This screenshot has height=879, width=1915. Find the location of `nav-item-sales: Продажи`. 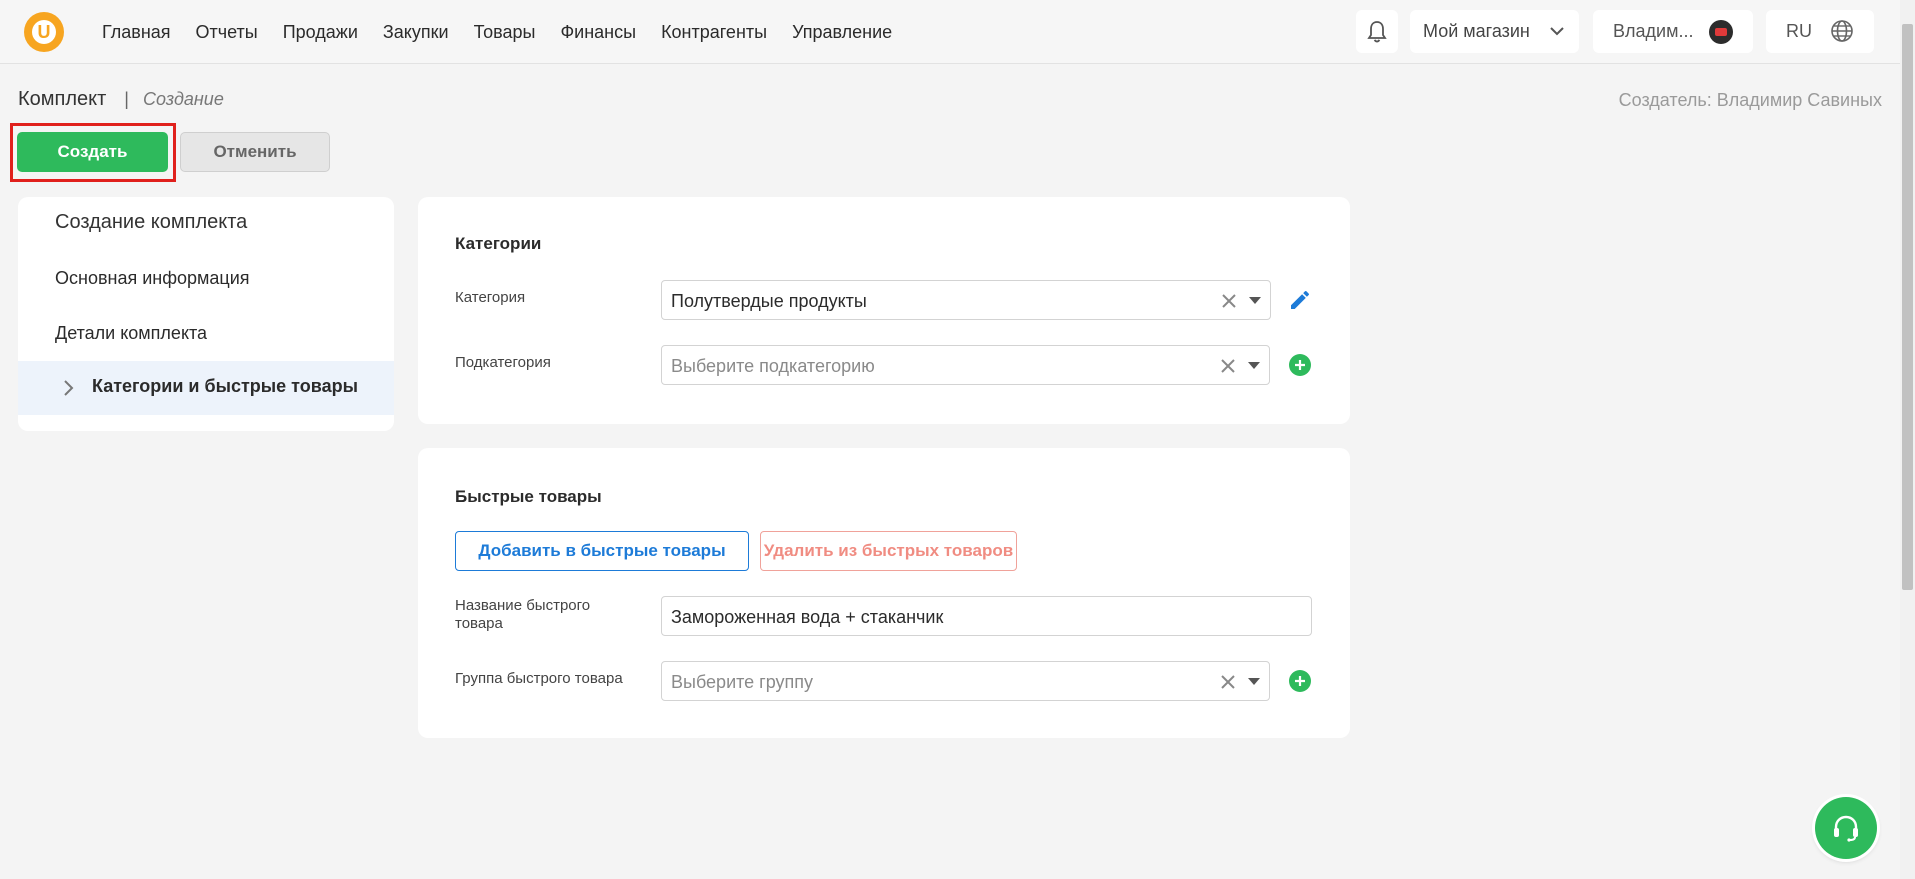

nav-item-sales: Продажи is located at coordinates (320, 32).